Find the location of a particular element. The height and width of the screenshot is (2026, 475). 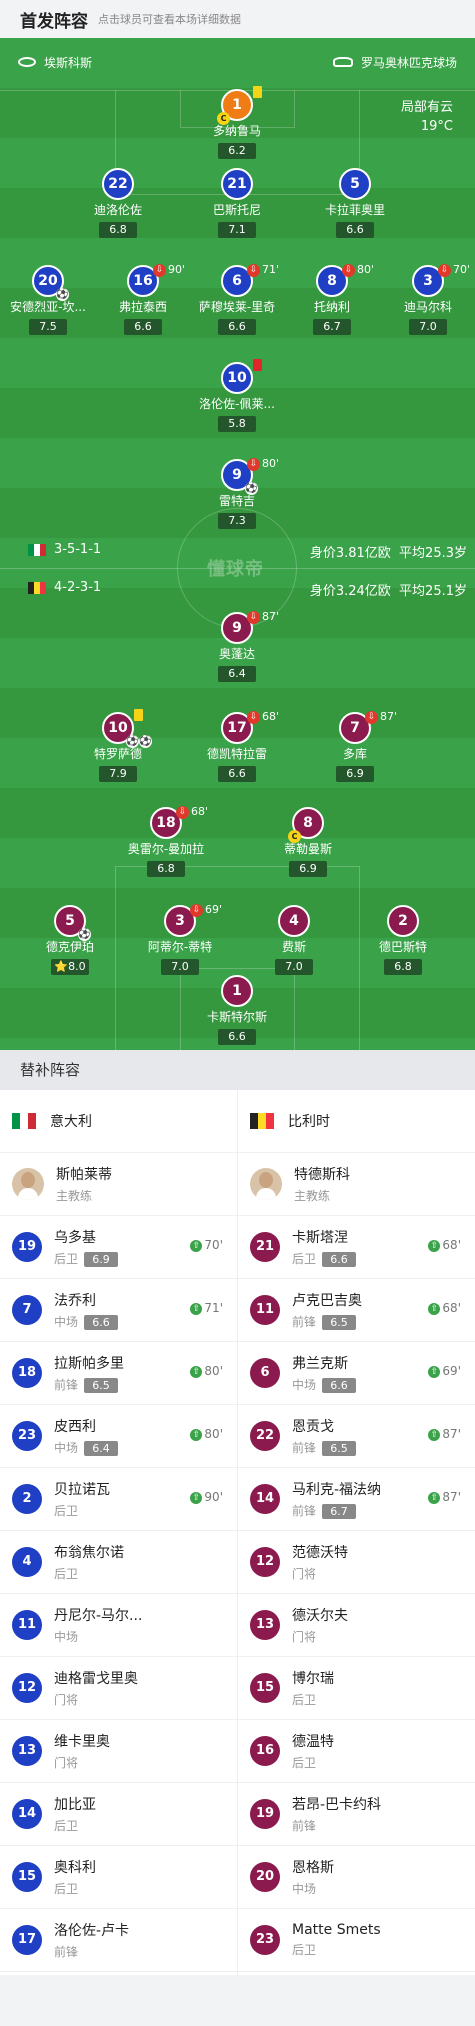

player-home-22: 22 迪洛伦佐 6.8 is located at coordinates (118, 203).